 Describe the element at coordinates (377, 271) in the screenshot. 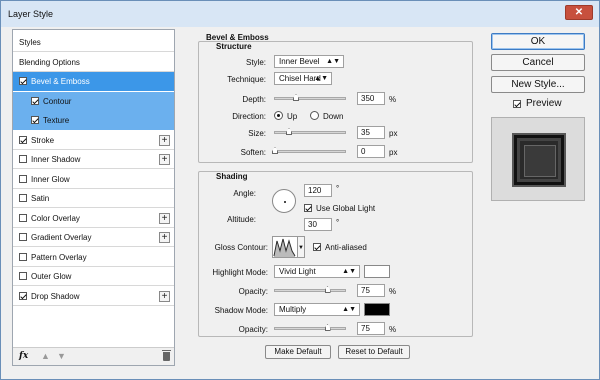

I see `highlight-color-swatch` at that location.